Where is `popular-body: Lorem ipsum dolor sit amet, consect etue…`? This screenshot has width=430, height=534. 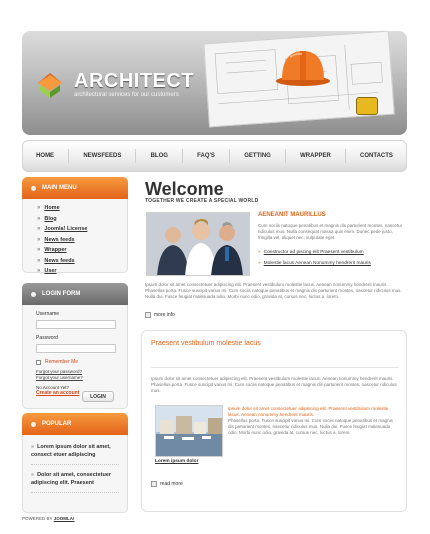 popular-body: Lorem ipsum dolor sit amet, consect etue… is located at coordinates (75, 474).